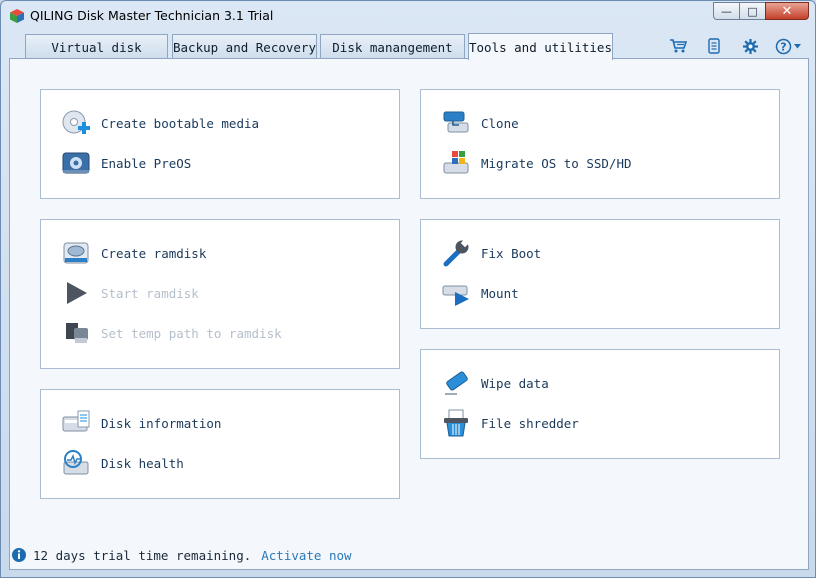 The image size is (816, 578). Describe the element at coordinates (456, 423) in the screenshot. I see `shredder-icon` at that location.